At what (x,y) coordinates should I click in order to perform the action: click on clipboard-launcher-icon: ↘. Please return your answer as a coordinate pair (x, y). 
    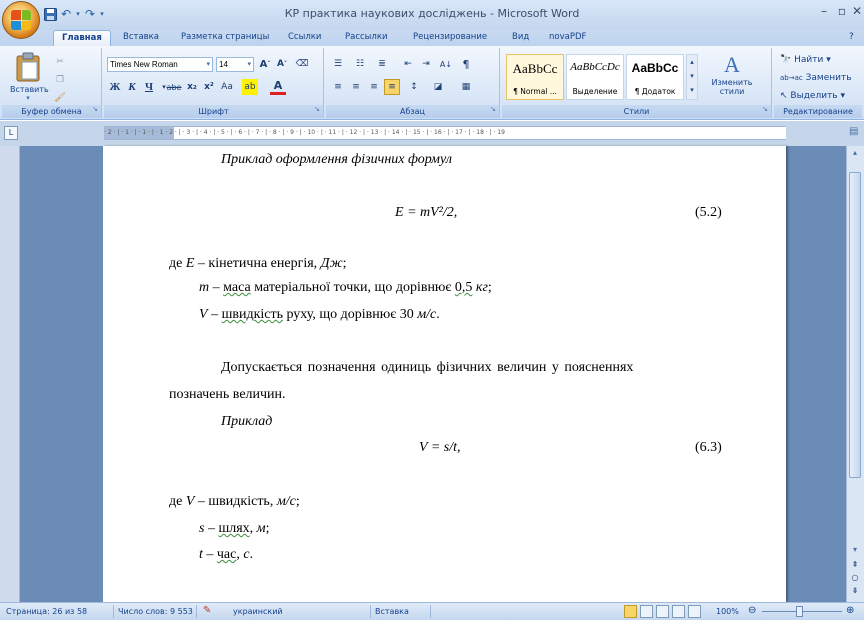
    Looking at the image, I should click on (95, 109).